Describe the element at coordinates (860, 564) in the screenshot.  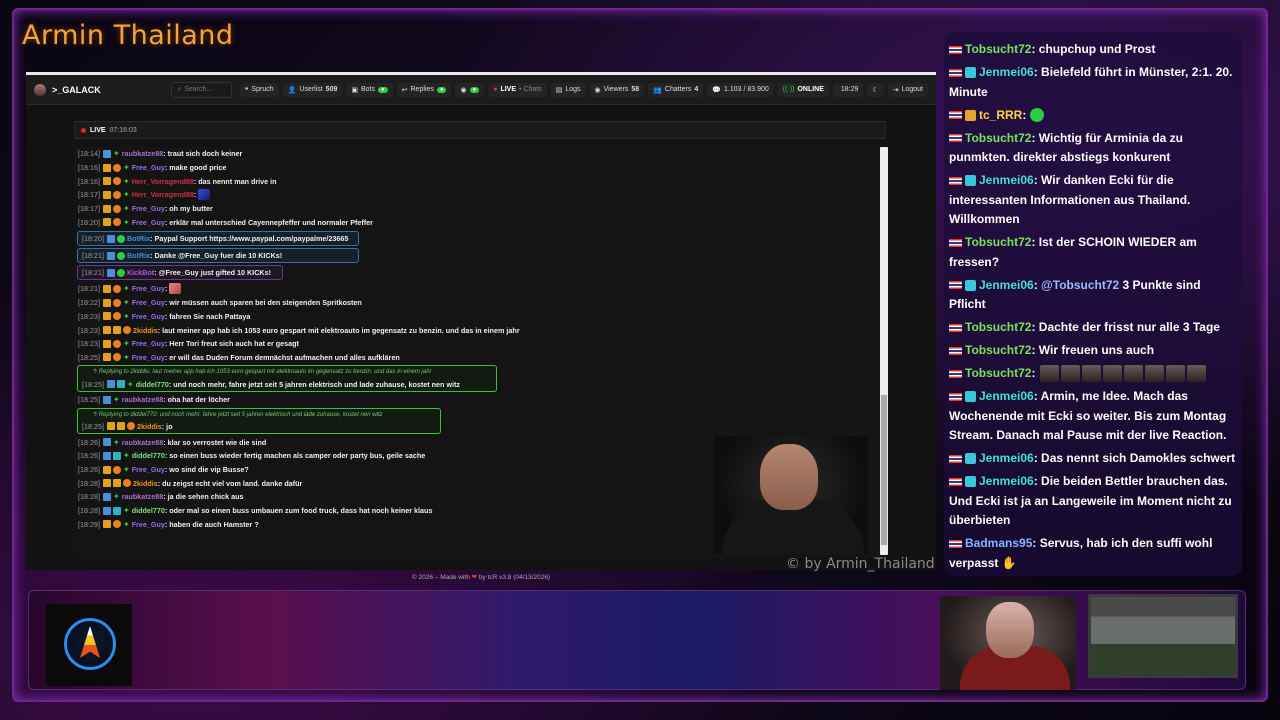
I see `watermark: © by Armin_Thailand` at that location.